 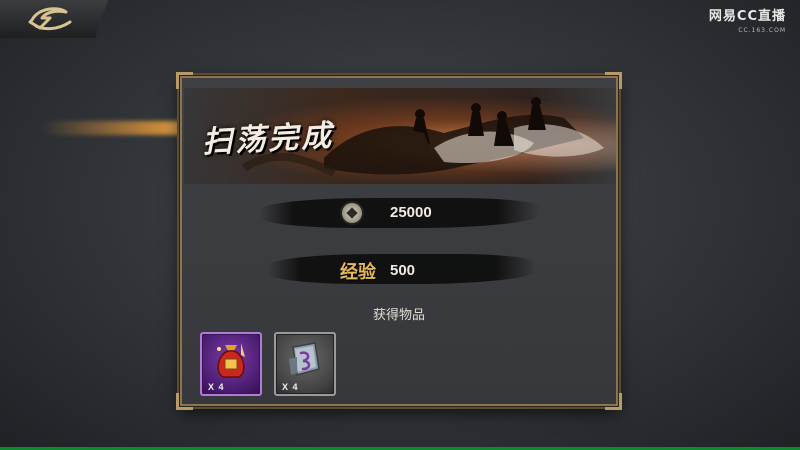 What do you see at coordinates (400, 136) in the screenshot?
I see `battle-banner: 扫荡完成` at bounding box center [400, 136].